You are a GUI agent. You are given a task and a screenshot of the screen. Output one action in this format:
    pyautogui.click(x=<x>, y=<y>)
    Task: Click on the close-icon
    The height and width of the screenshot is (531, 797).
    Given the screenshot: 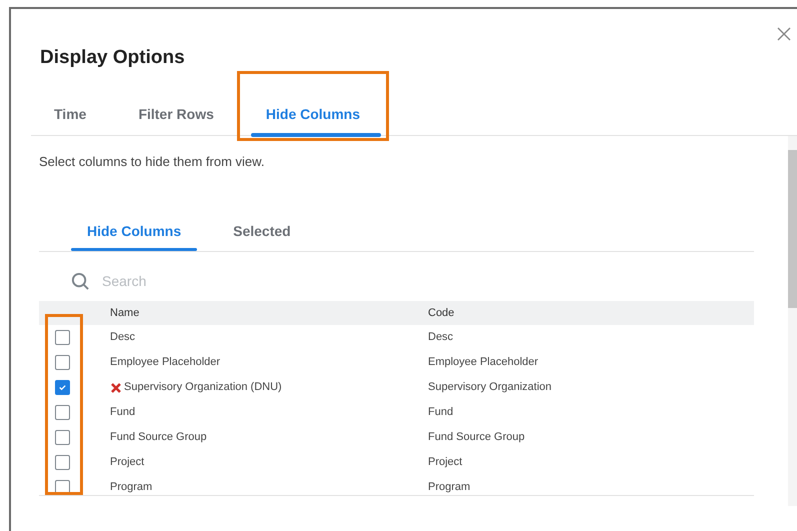 What is the action you would take?
    pyautogui.click(x=784, y=34)
    